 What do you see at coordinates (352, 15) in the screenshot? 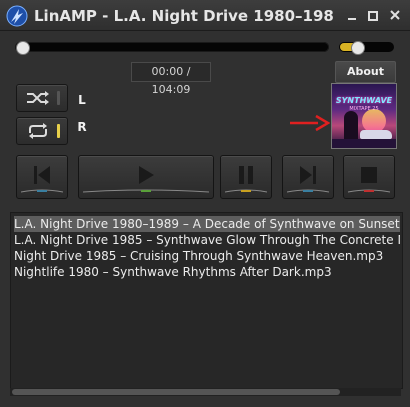
I see `minimize-icon` at bounding box center [352, 15].